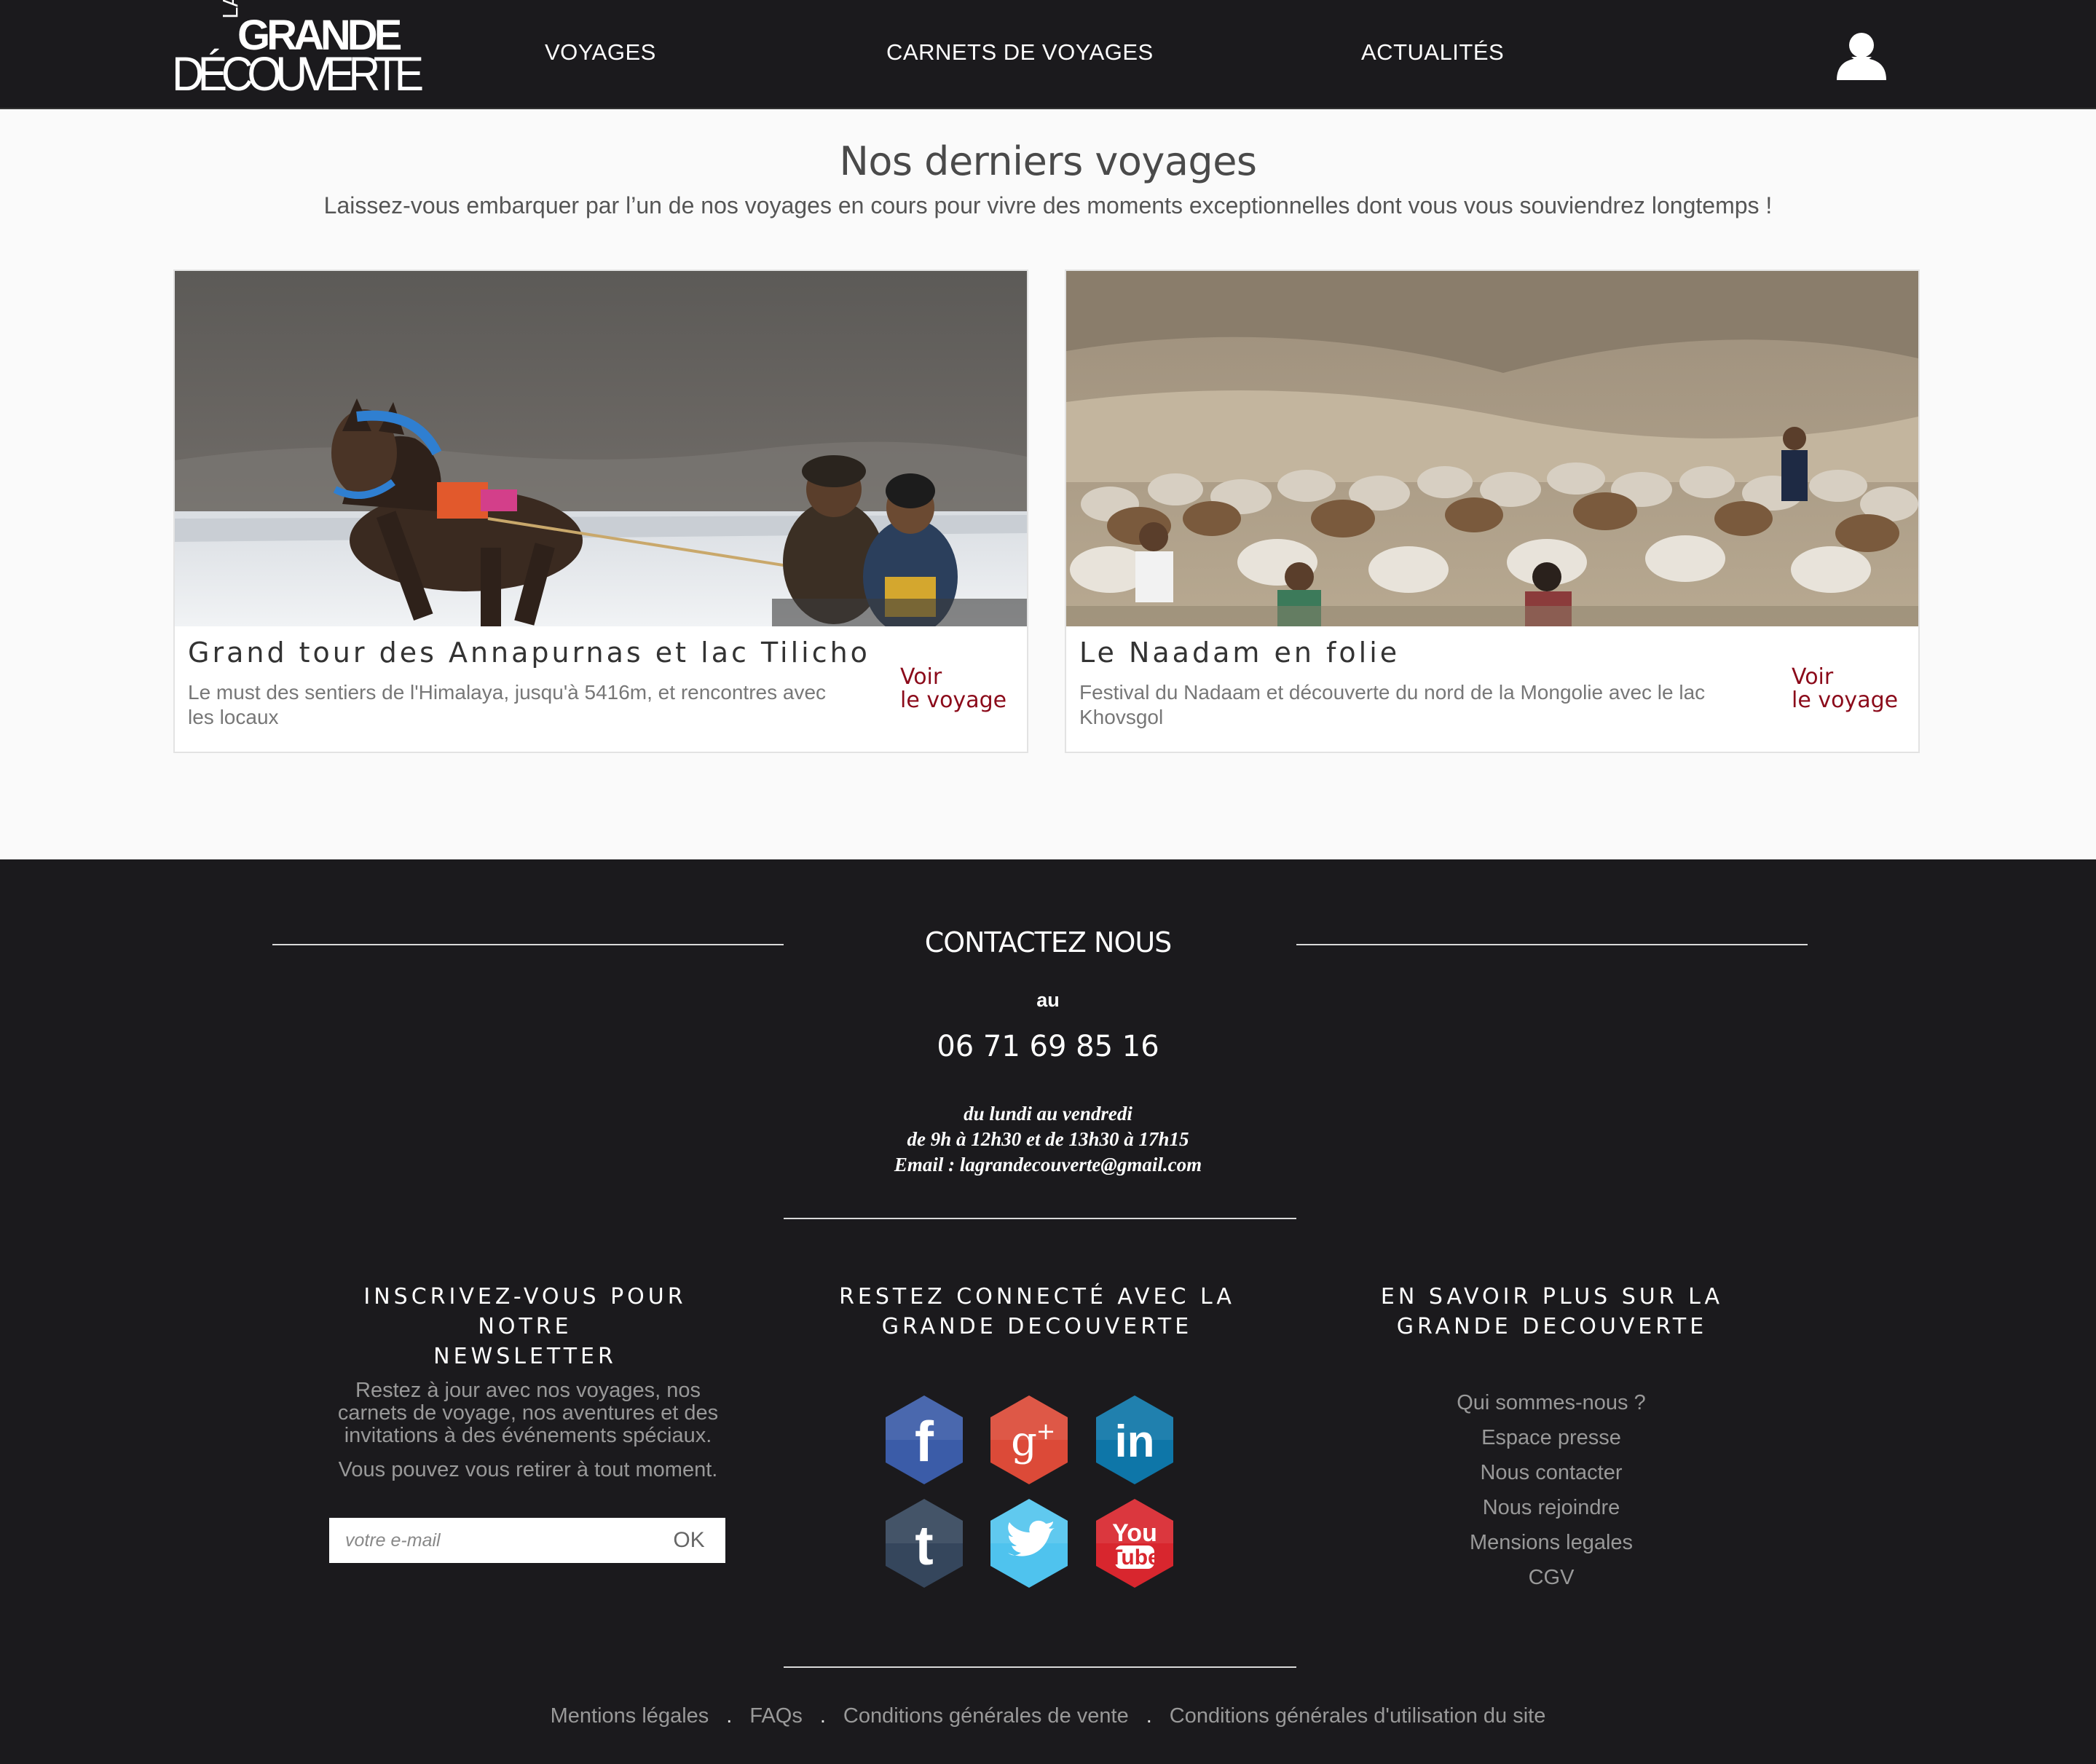 The width and height of the screenshot is (2096, 1764). I want to click on more-info-title-line2: GRANDE DECOUVERTE, so click(1552, 1326).